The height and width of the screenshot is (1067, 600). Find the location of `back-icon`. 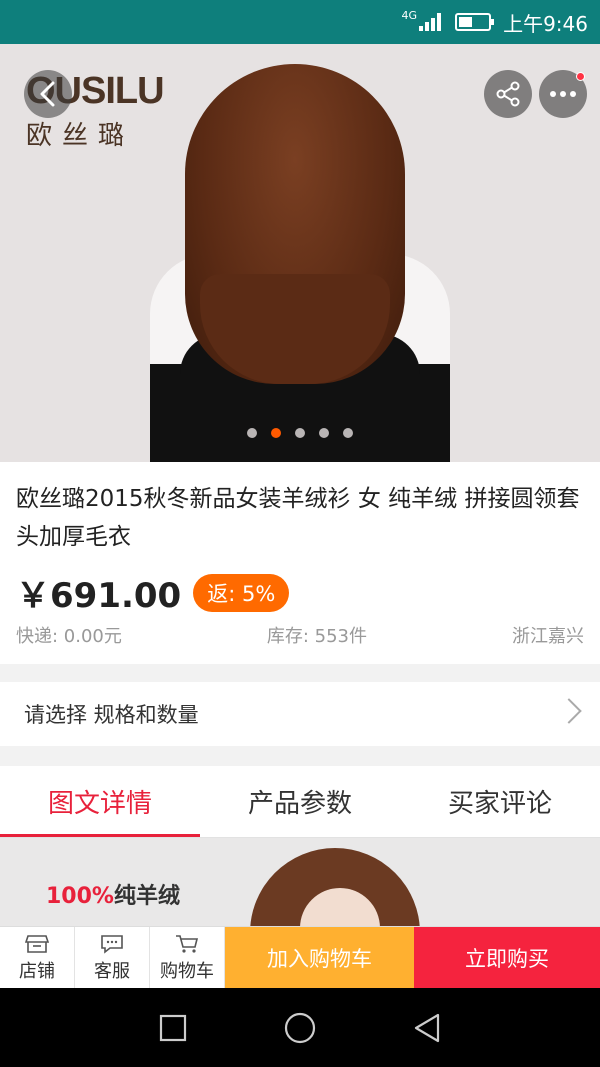

back-icon is located at coordinates (47, 94).